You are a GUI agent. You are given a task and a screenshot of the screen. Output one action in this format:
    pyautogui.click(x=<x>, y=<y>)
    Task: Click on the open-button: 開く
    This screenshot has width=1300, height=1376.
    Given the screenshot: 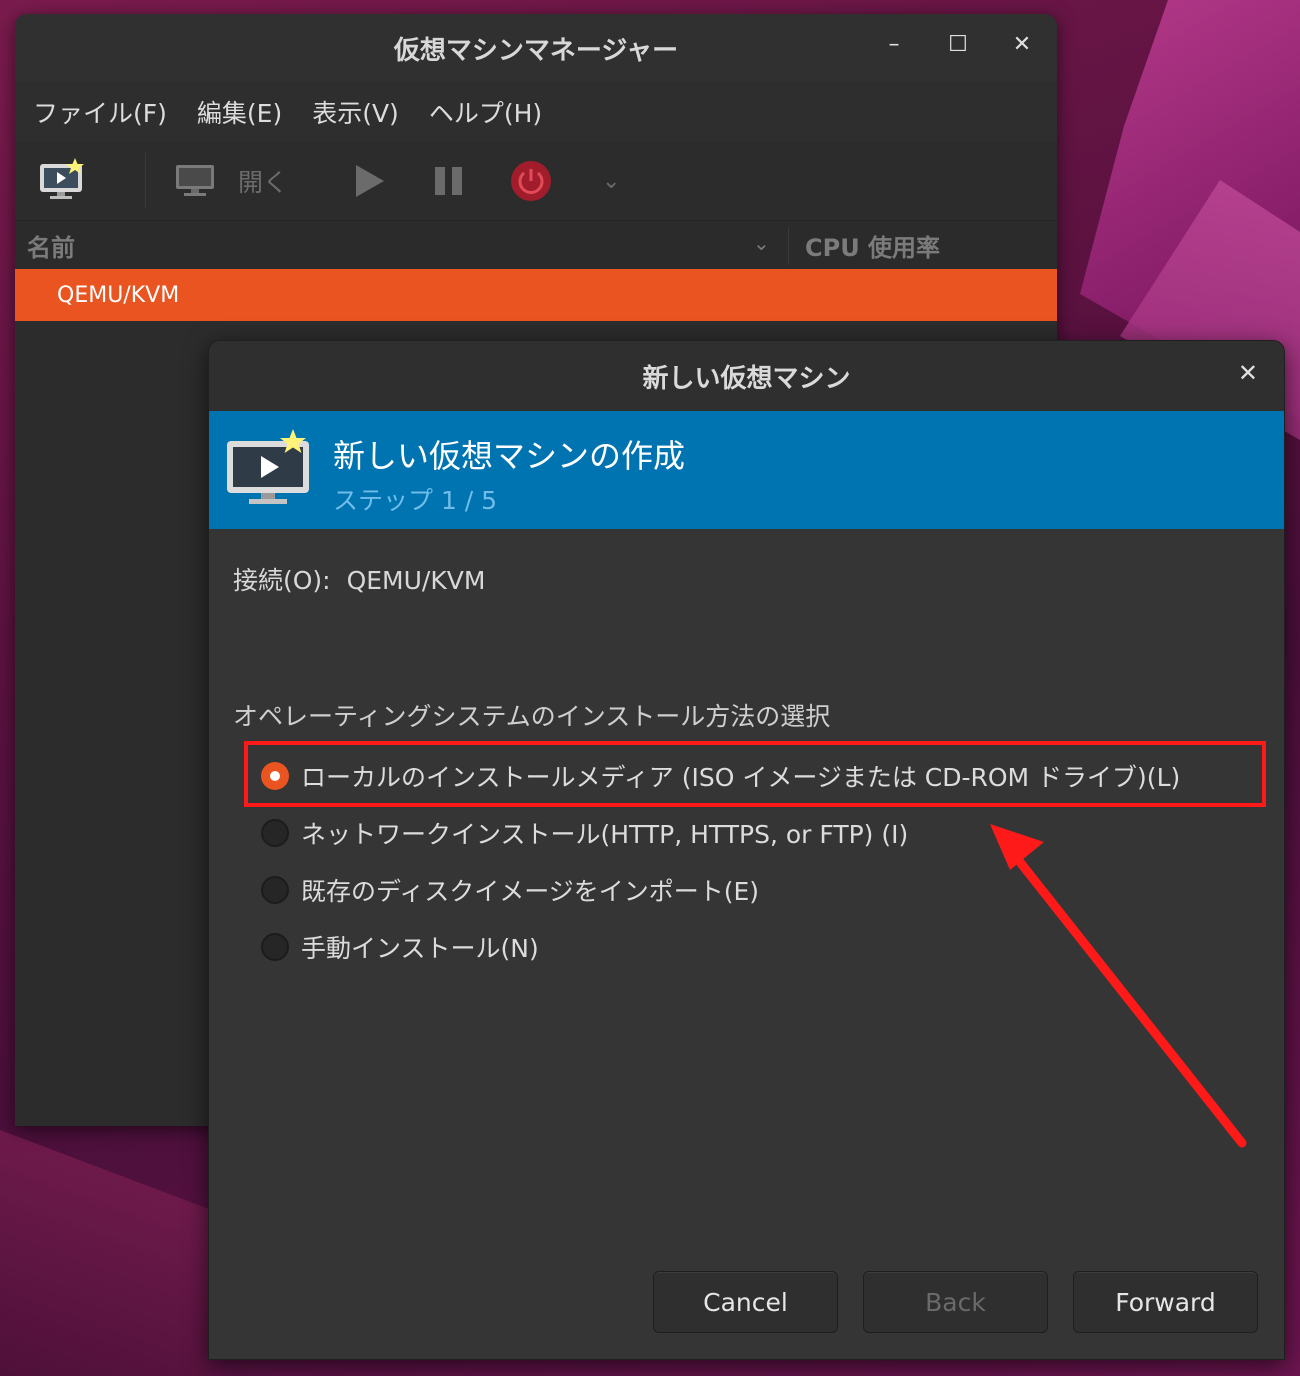 What is the action you would take?
    pyautogui.click(x=231, y=181)
    